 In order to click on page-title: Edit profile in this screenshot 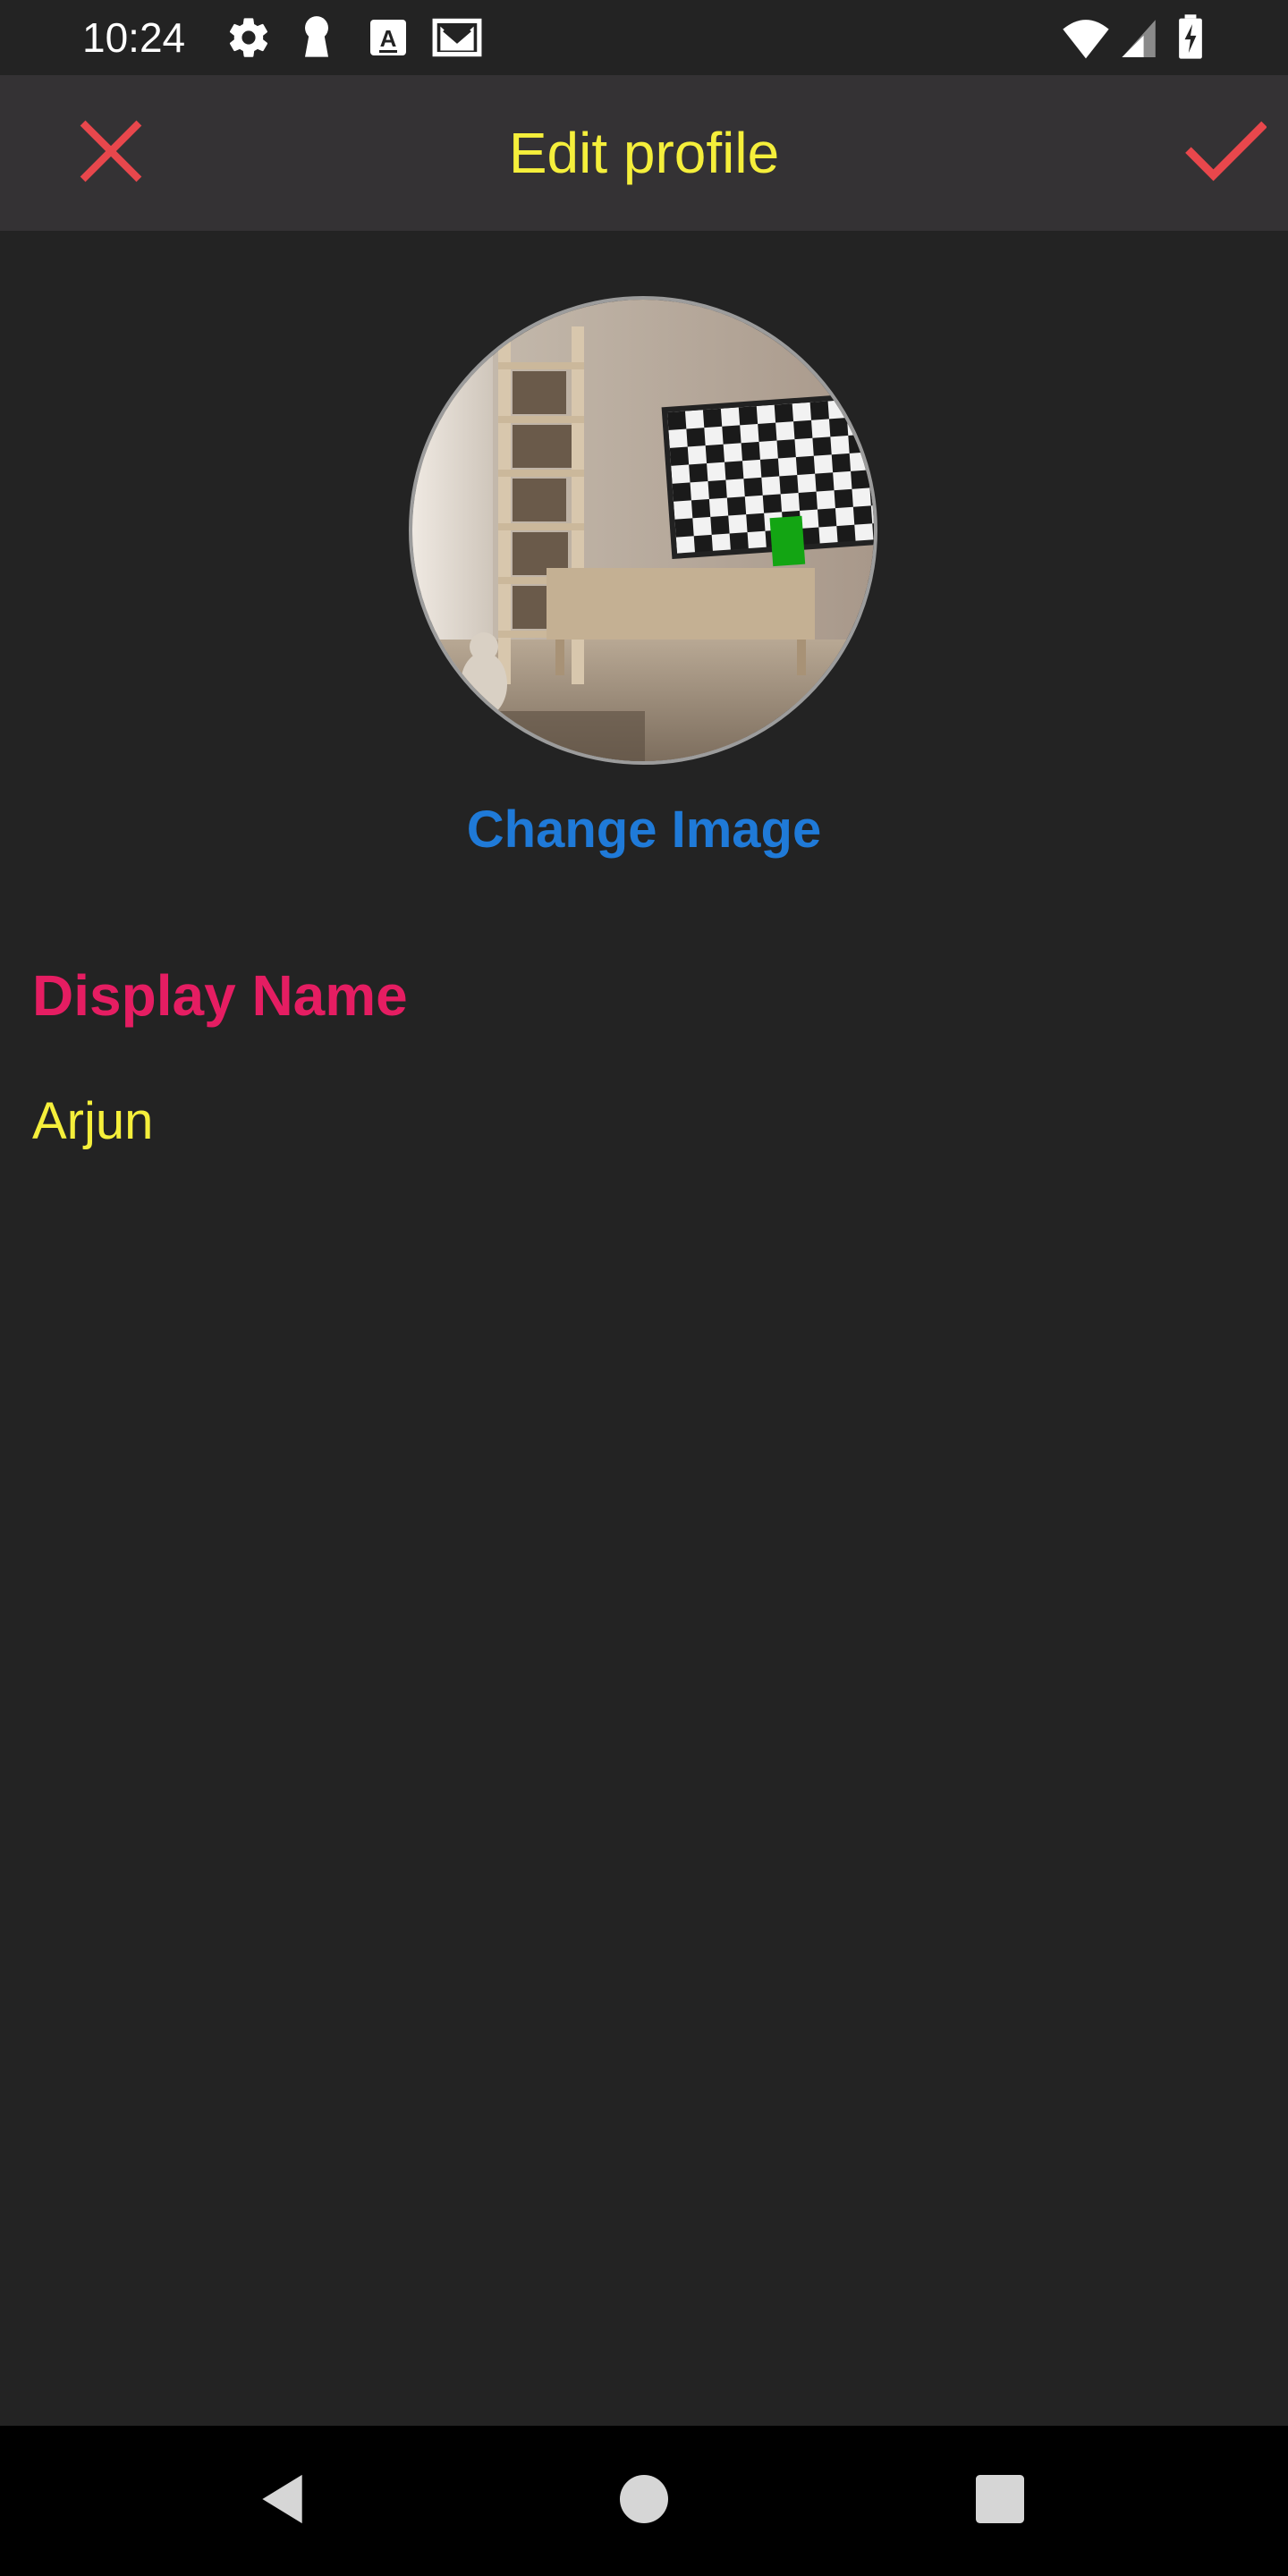, I will do `click(644, 153)`.